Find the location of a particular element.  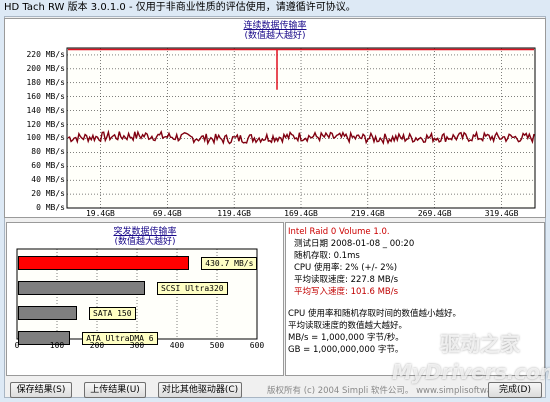

burst-x-tick-label: 0 is located at coordinates (17, 345).